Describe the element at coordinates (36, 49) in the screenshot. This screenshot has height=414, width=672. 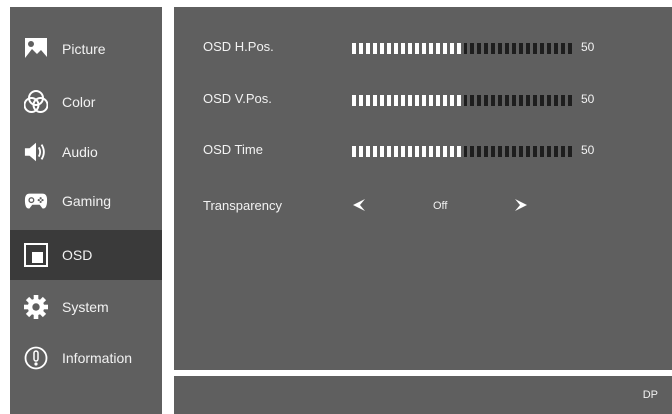
I see `picture-icon` at that location.